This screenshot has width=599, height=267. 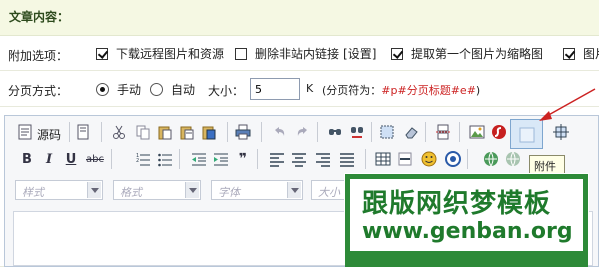 I want to click on paging-manual-option: 手动, so click(x=118, y=89).